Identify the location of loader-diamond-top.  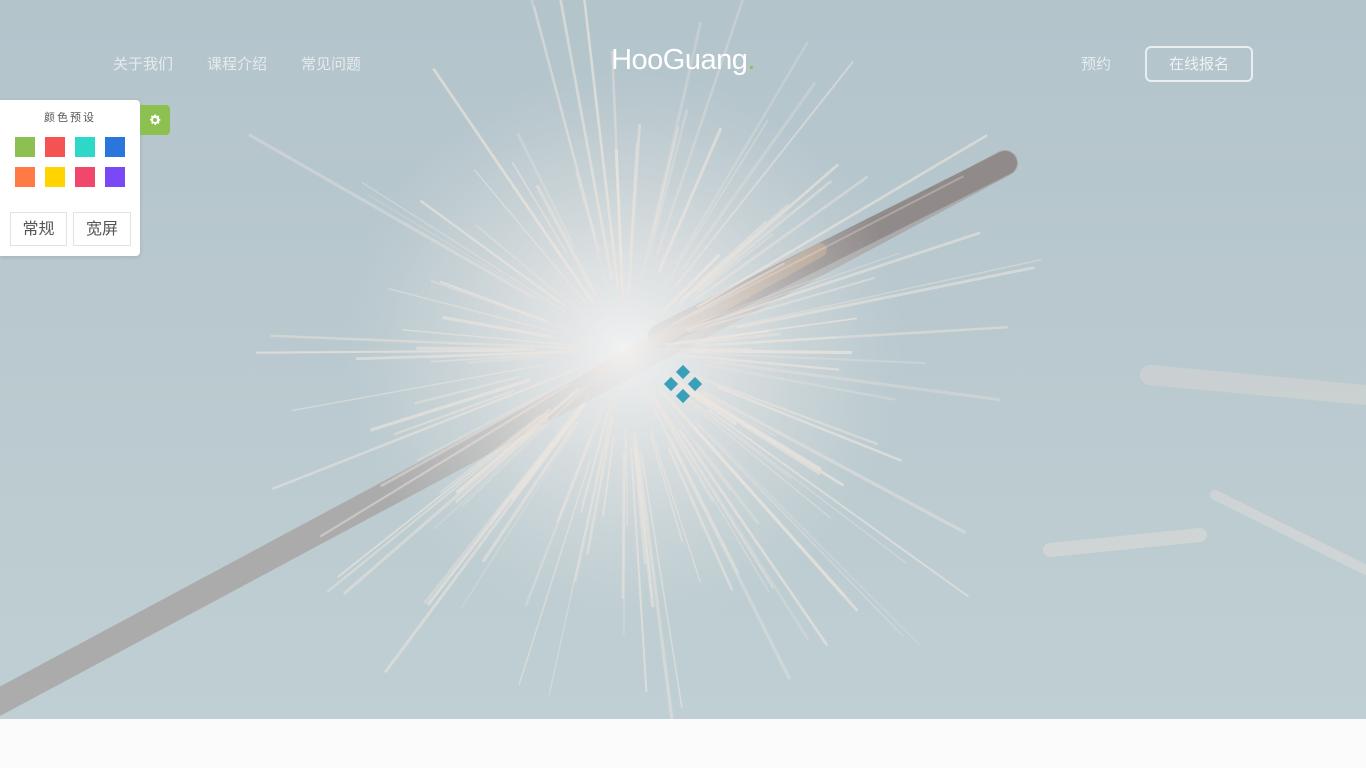
(683, 372).